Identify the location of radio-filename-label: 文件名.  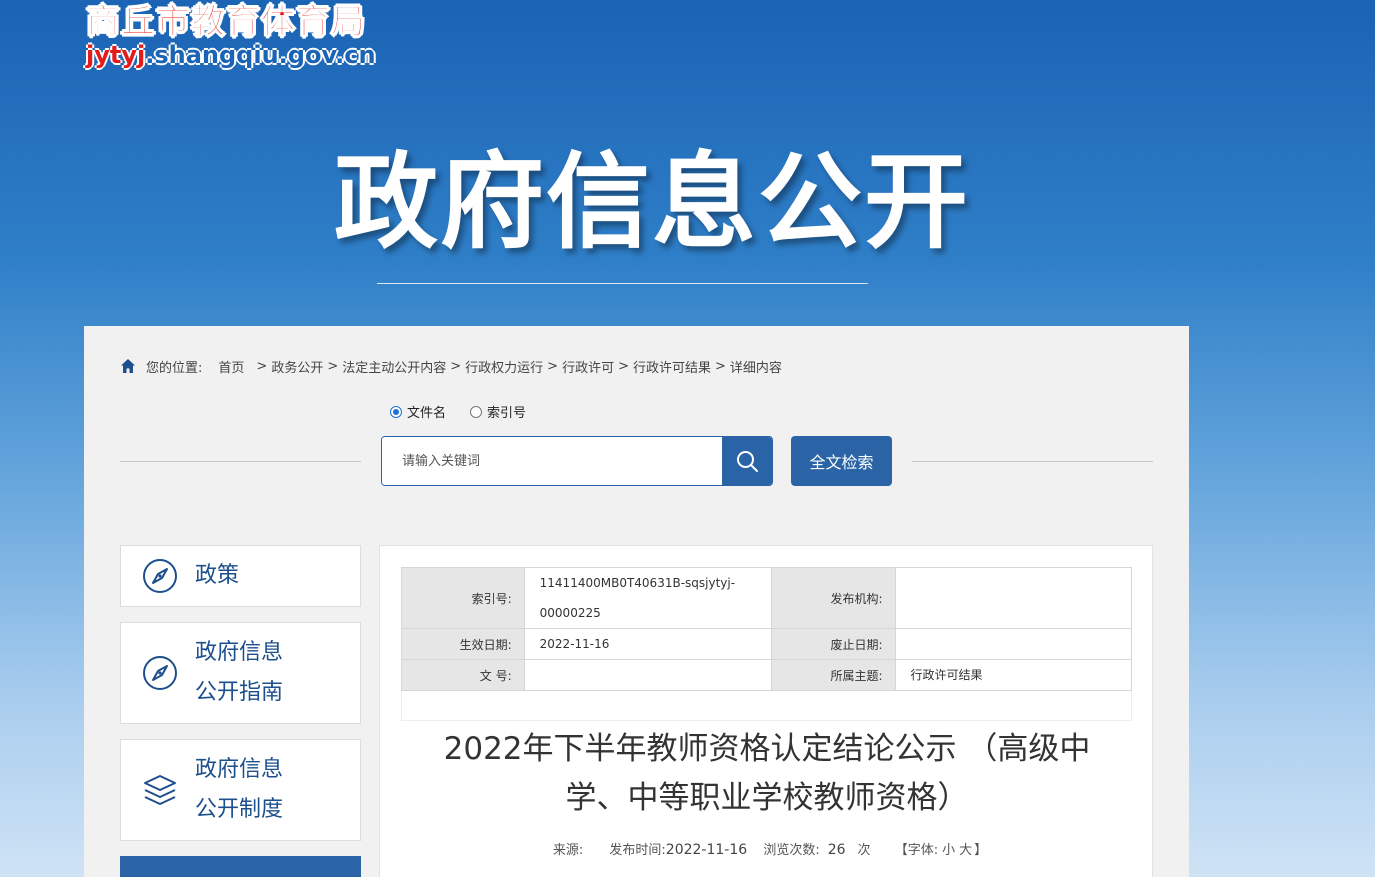
(427, 413).